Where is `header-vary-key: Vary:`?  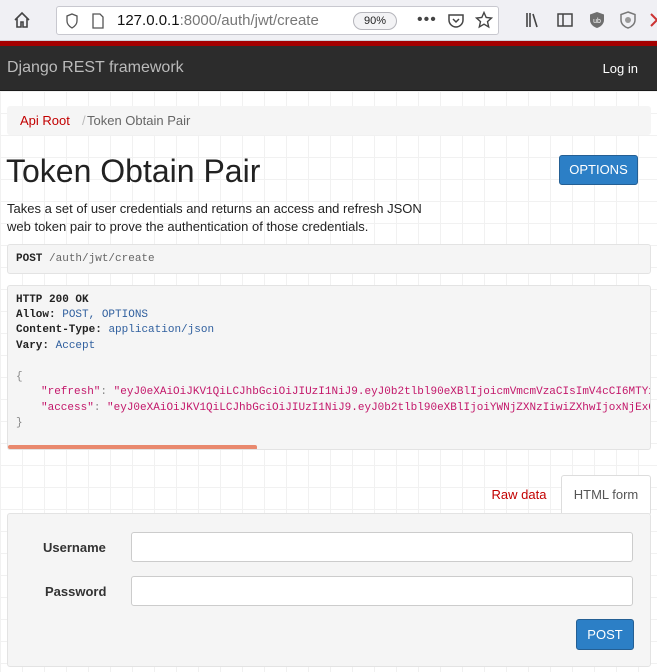 header-vary-key: Vary: is located at coordinates (33, 346).